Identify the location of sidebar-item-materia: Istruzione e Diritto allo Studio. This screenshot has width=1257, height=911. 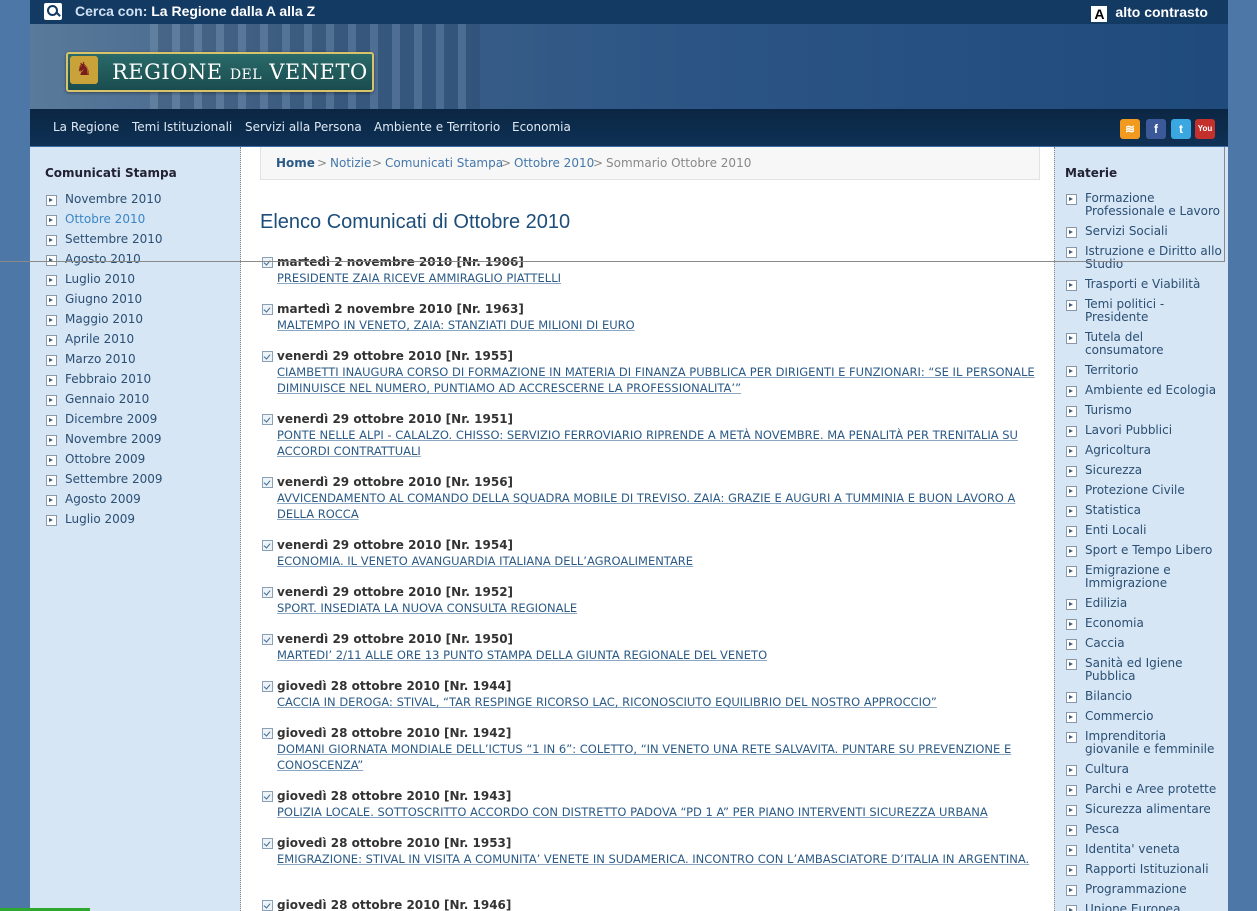
(1154, 258).